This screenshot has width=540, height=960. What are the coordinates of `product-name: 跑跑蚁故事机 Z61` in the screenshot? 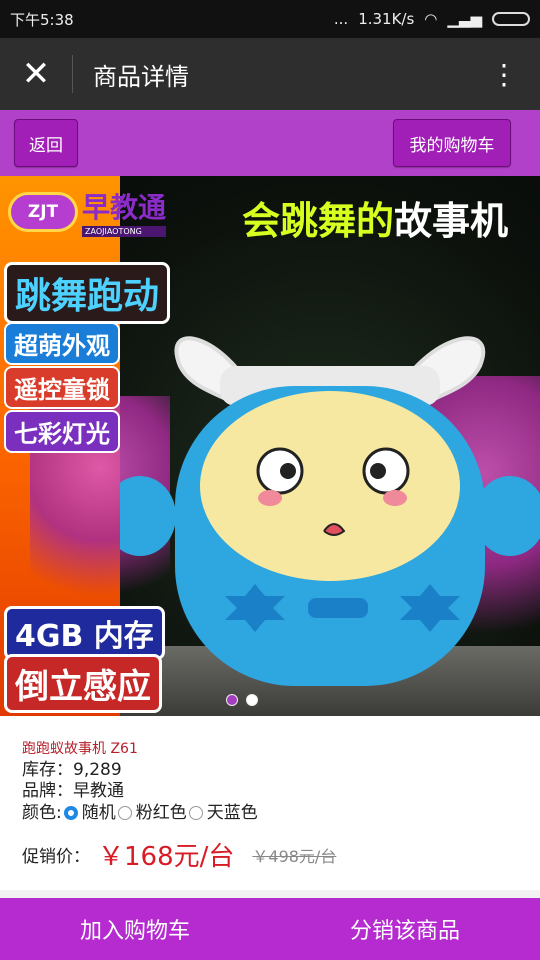 It's located at (80, 749).